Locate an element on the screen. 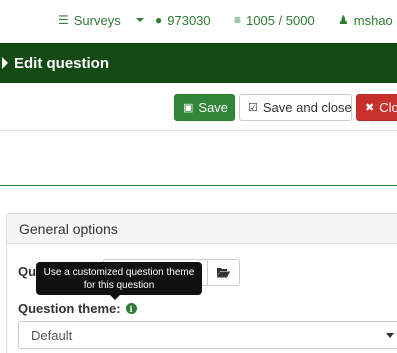  question-theme-label-row: Question theme: i is located at coordinates (77, 308).